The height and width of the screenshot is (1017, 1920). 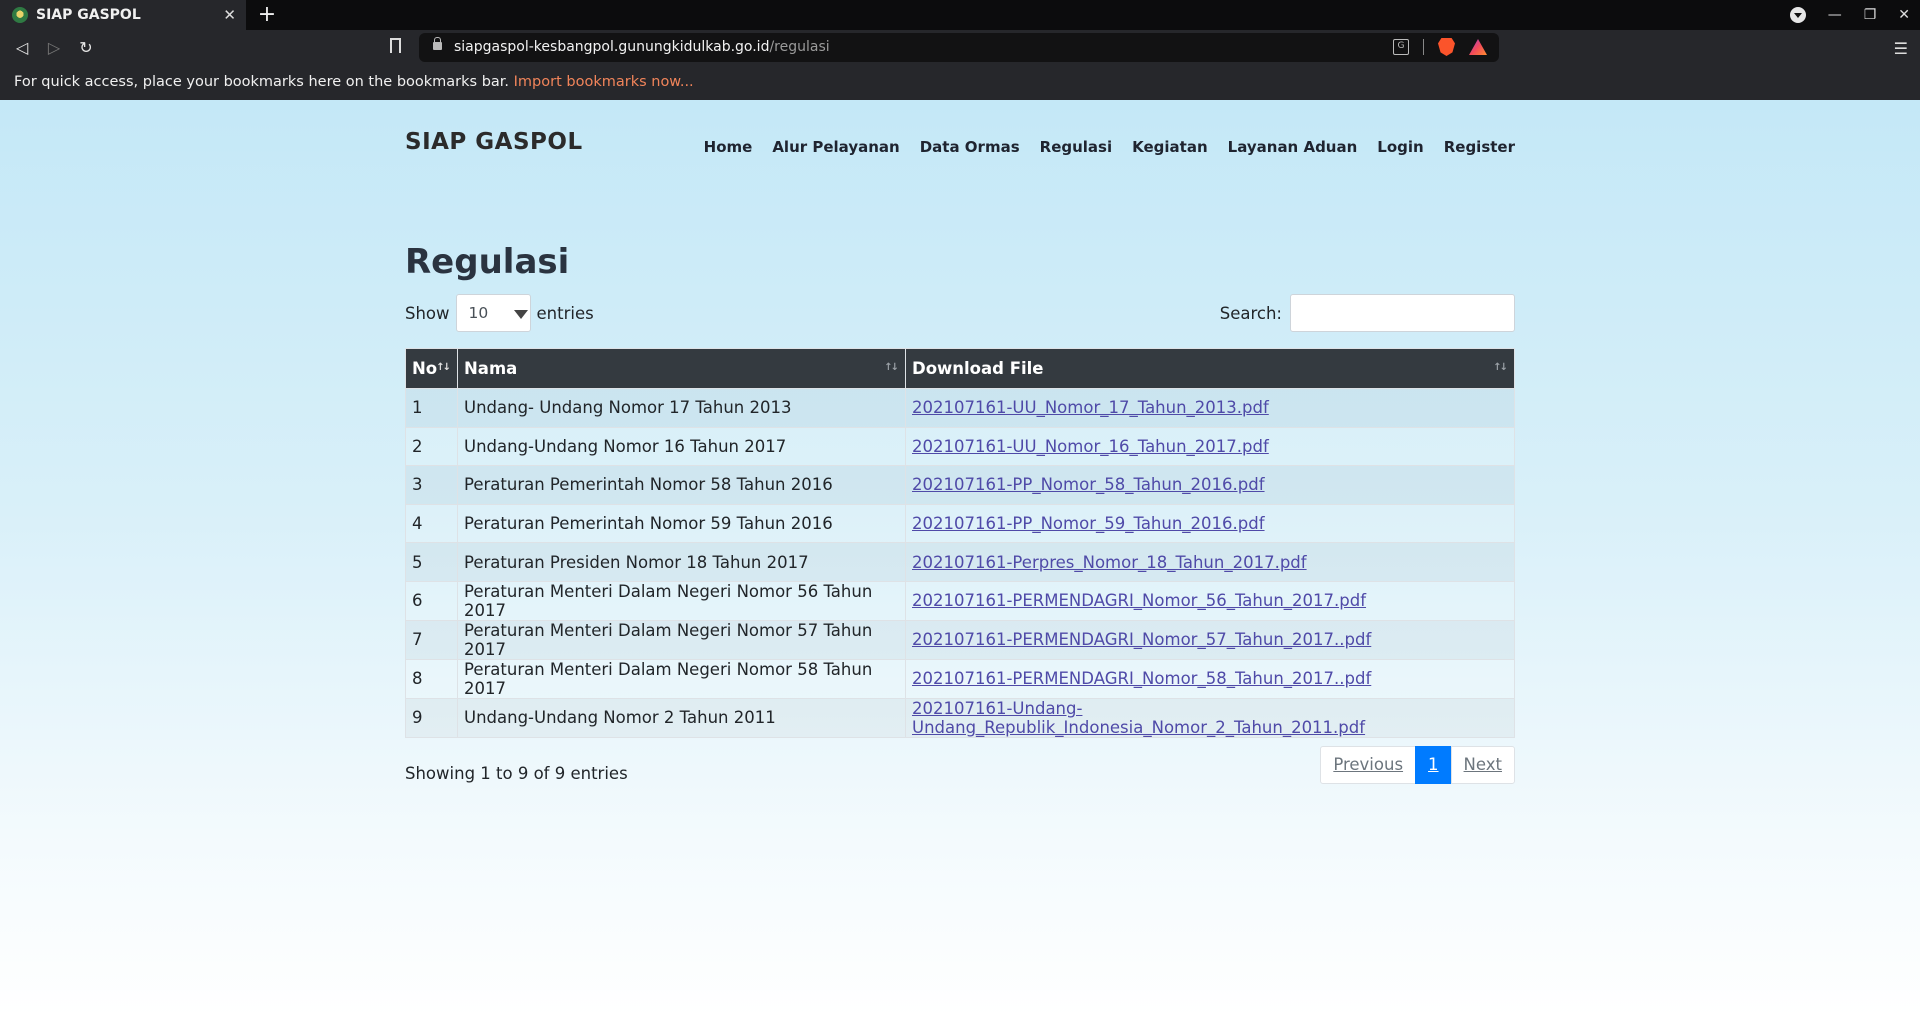 What do you see at coordinates (970, 147) in the screenshot?
I see `nav-data-ormas: Data Ormas` at bounding box center [970, 147].